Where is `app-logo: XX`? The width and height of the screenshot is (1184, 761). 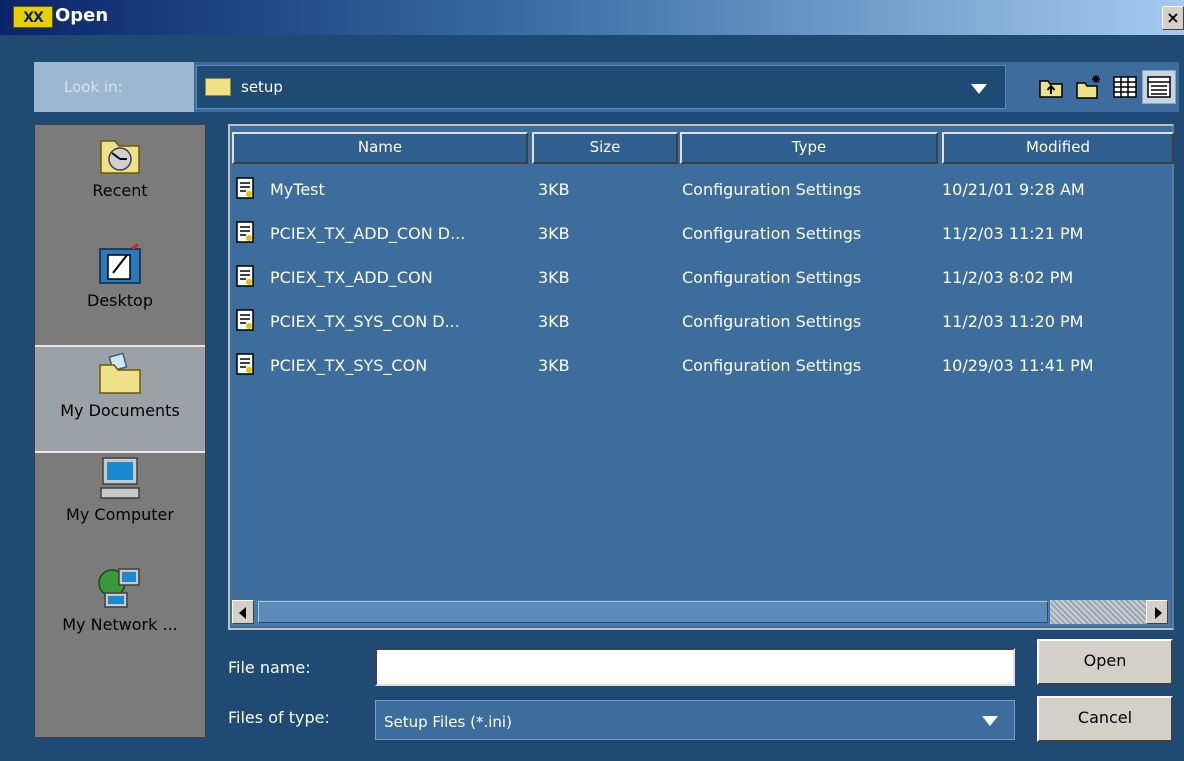
app-logo: XX is located at coordinates (33, 17).